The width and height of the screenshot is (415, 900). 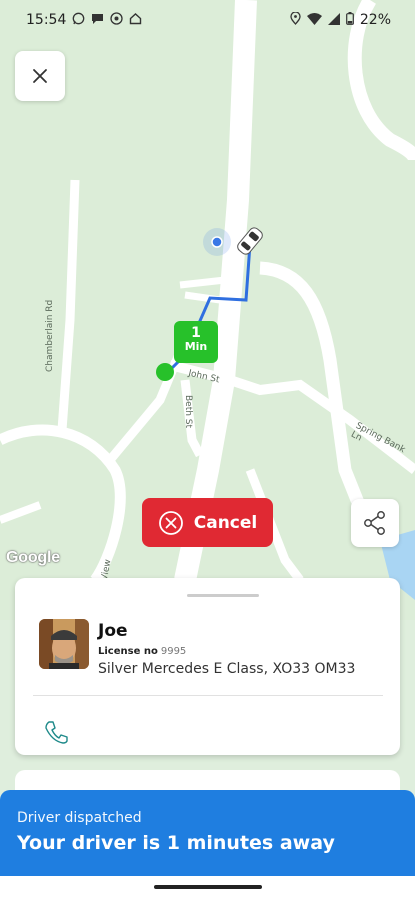 I want to click on avatar, so click(x=64, y=644).